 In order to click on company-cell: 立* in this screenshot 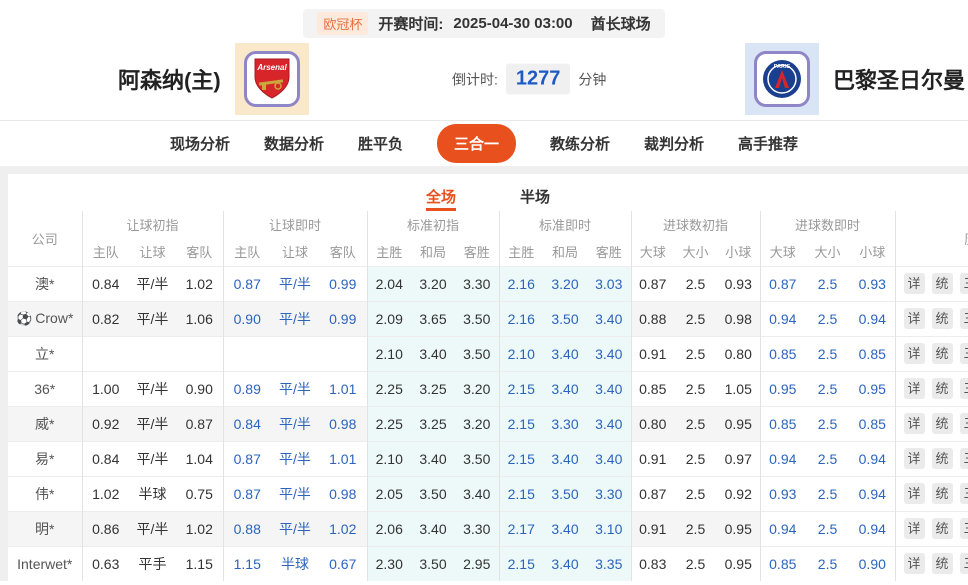, I will do `click(45, 353)`.